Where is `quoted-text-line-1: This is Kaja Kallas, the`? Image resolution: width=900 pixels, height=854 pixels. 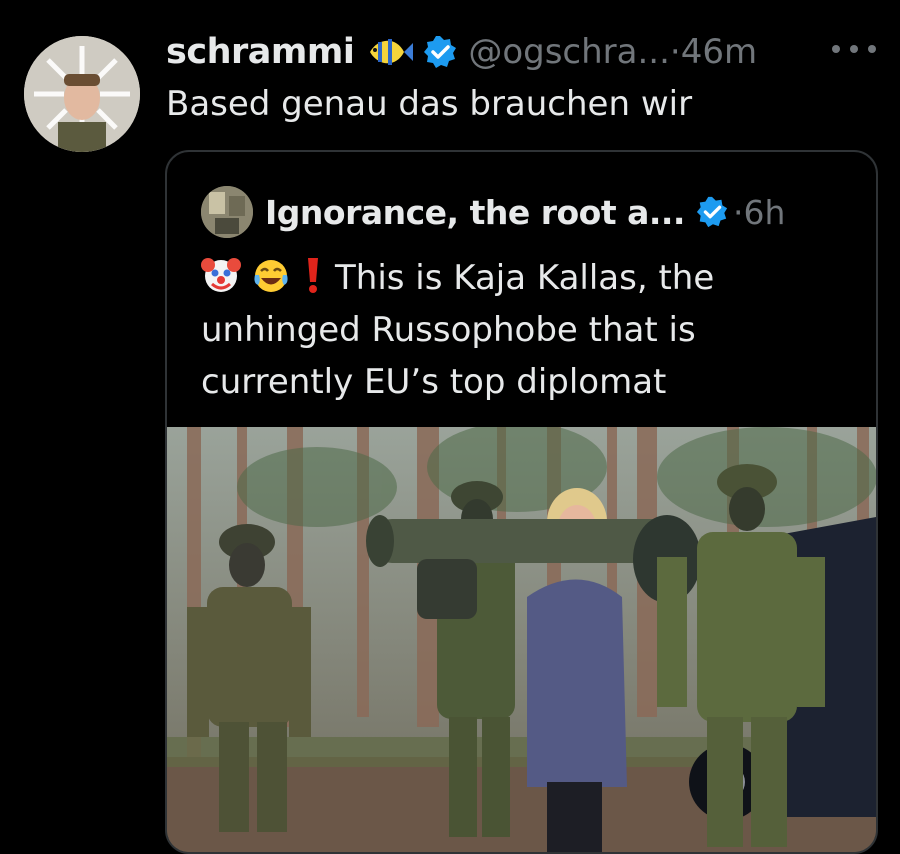
quoted-text-line-1: This is Kaja Kallas, the is located at coordinates (531, 278).